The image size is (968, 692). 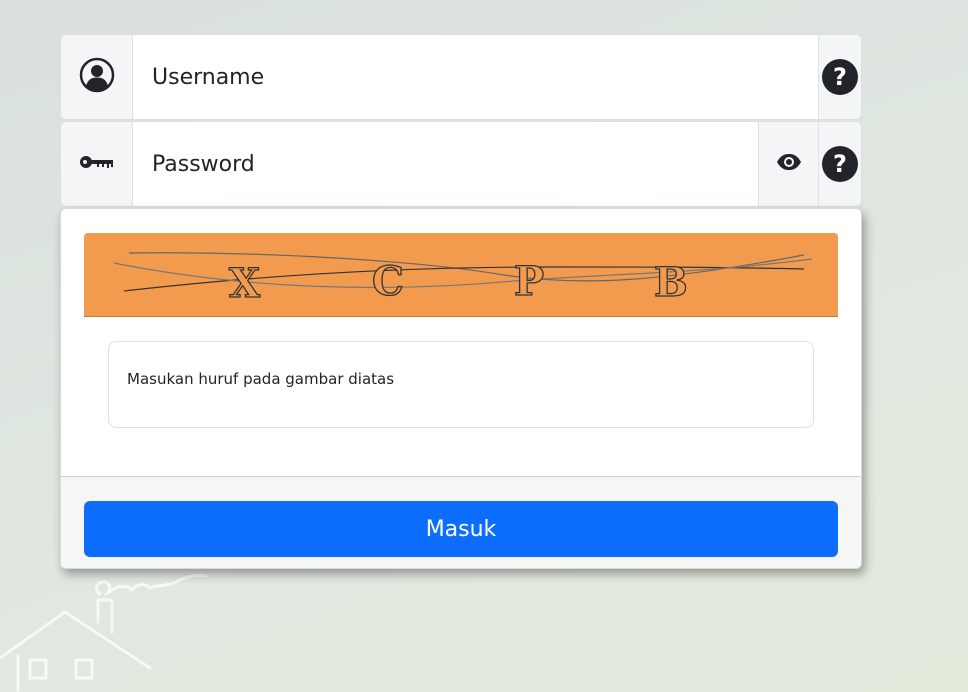 I want to click on eye-icon, so click(x=789, y=164).